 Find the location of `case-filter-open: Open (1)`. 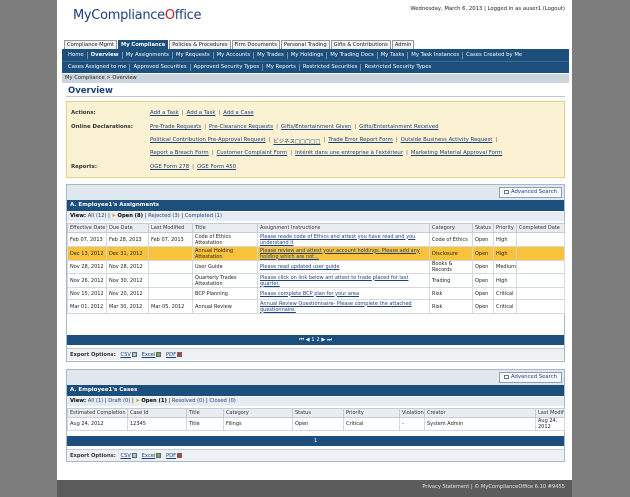

case-filter-open: Open (1) is located at coordinates (154, 401).